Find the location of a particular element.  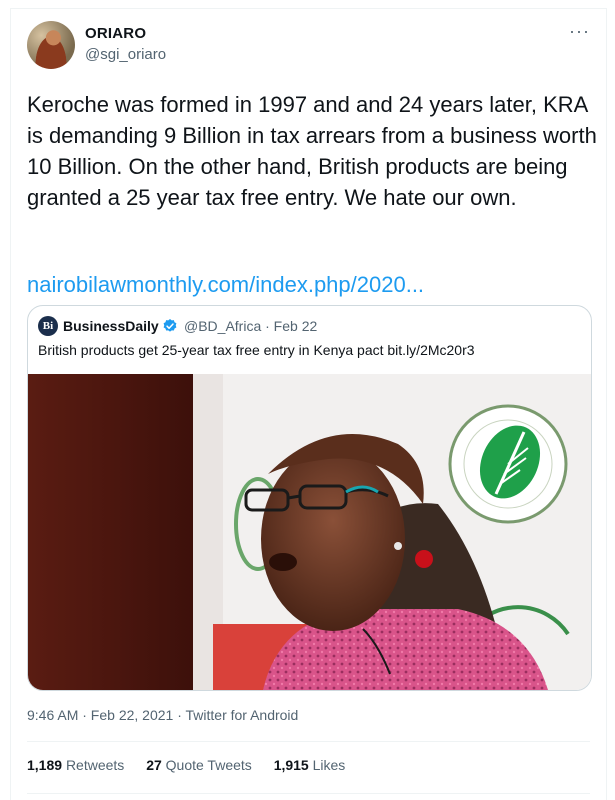

quote-tweets-count: 27 is located at coordinates (154, 765).